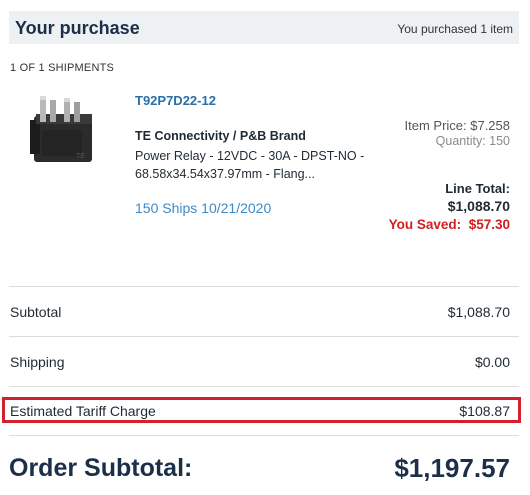 The height and width of the screenshot is (495, 530). I want to click on shipping-value: $0.00, so click(492, 362).